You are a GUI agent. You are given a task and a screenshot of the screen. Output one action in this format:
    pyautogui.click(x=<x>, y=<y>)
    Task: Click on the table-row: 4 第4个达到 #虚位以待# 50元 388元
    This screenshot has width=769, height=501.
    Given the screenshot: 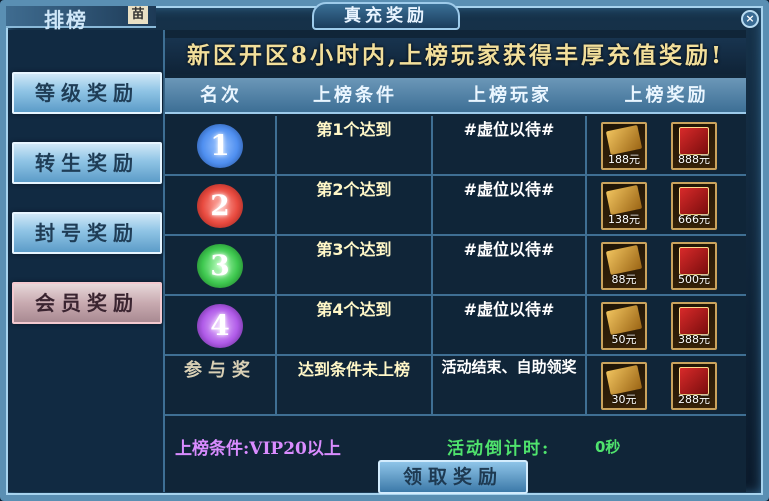 What is the action you would take?
    pyautogui.click(x=455, y=326)
    